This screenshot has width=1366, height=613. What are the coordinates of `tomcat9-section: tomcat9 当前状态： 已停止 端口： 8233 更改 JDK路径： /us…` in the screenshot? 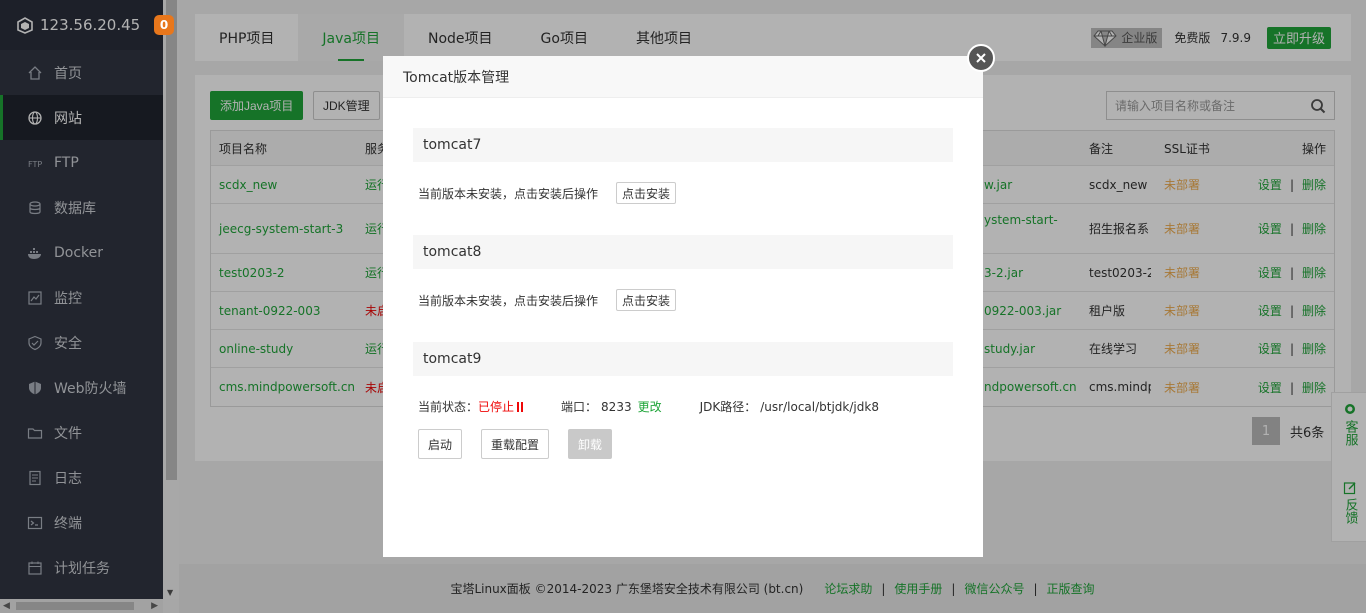 It's located at (683, 400).